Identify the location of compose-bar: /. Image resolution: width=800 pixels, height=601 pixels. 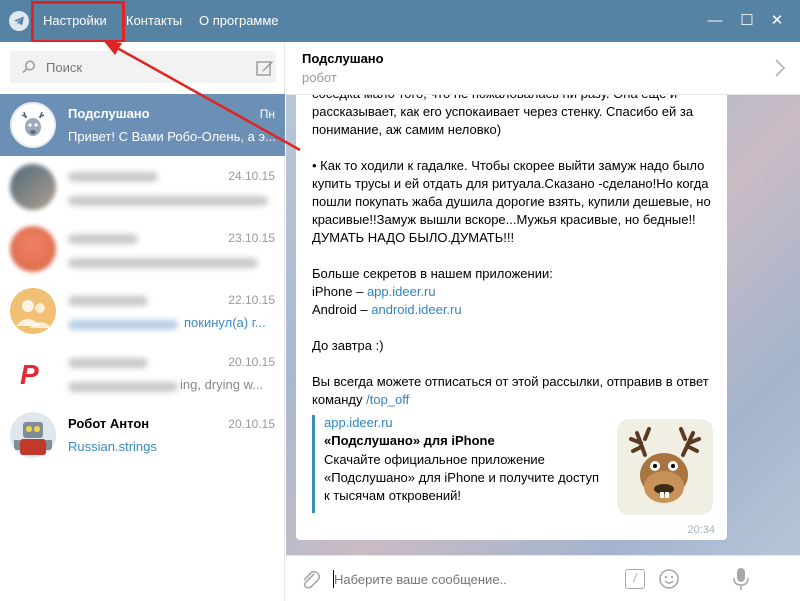
(543, 578).